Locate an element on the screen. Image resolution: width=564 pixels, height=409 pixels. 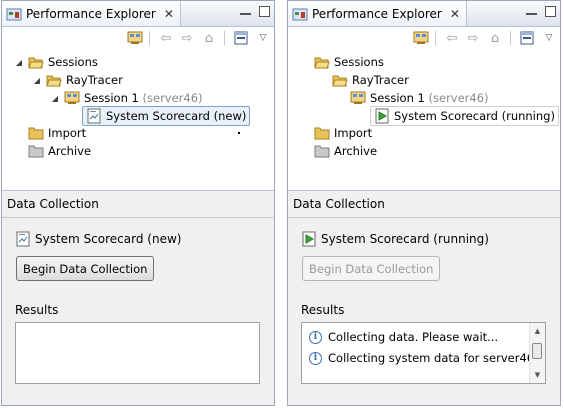
tree-node-scorecard: System Scorecard (new) is located at coordinates (166, 116).